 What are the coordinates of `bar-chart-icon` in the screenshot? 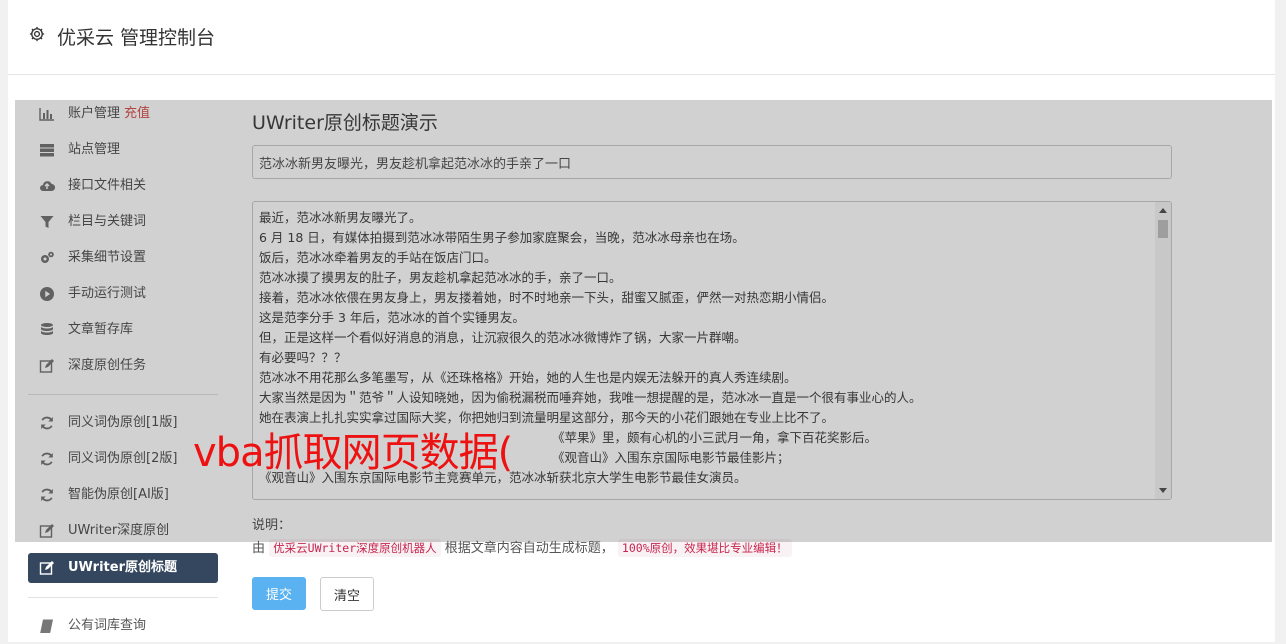 It's located at (46, 114).